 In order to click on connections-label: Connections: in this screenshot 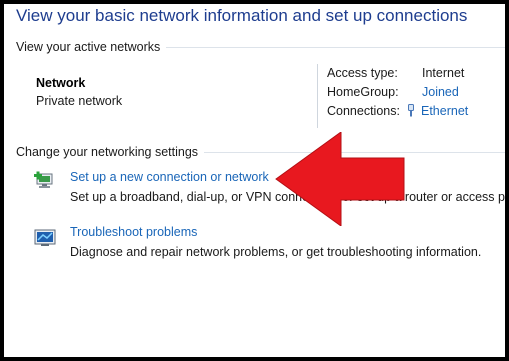, I will do `click(363, 111)`.